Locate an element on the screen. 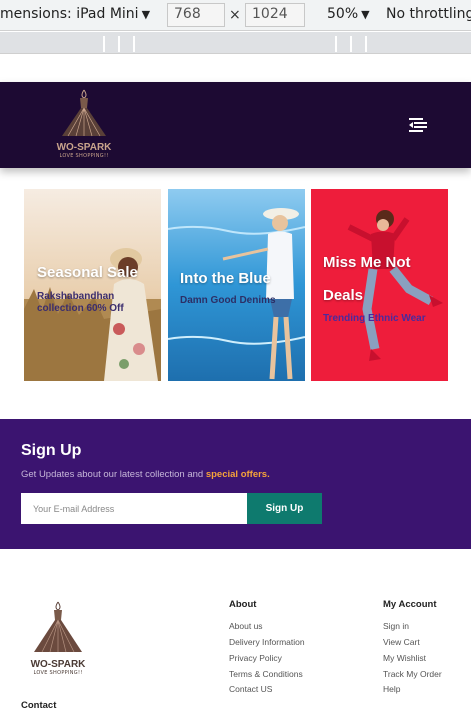 The width and height of the screenshot is (471, 723). footer-link-privacy-policy: Privacy Policy is located at coordinates (255, 658).